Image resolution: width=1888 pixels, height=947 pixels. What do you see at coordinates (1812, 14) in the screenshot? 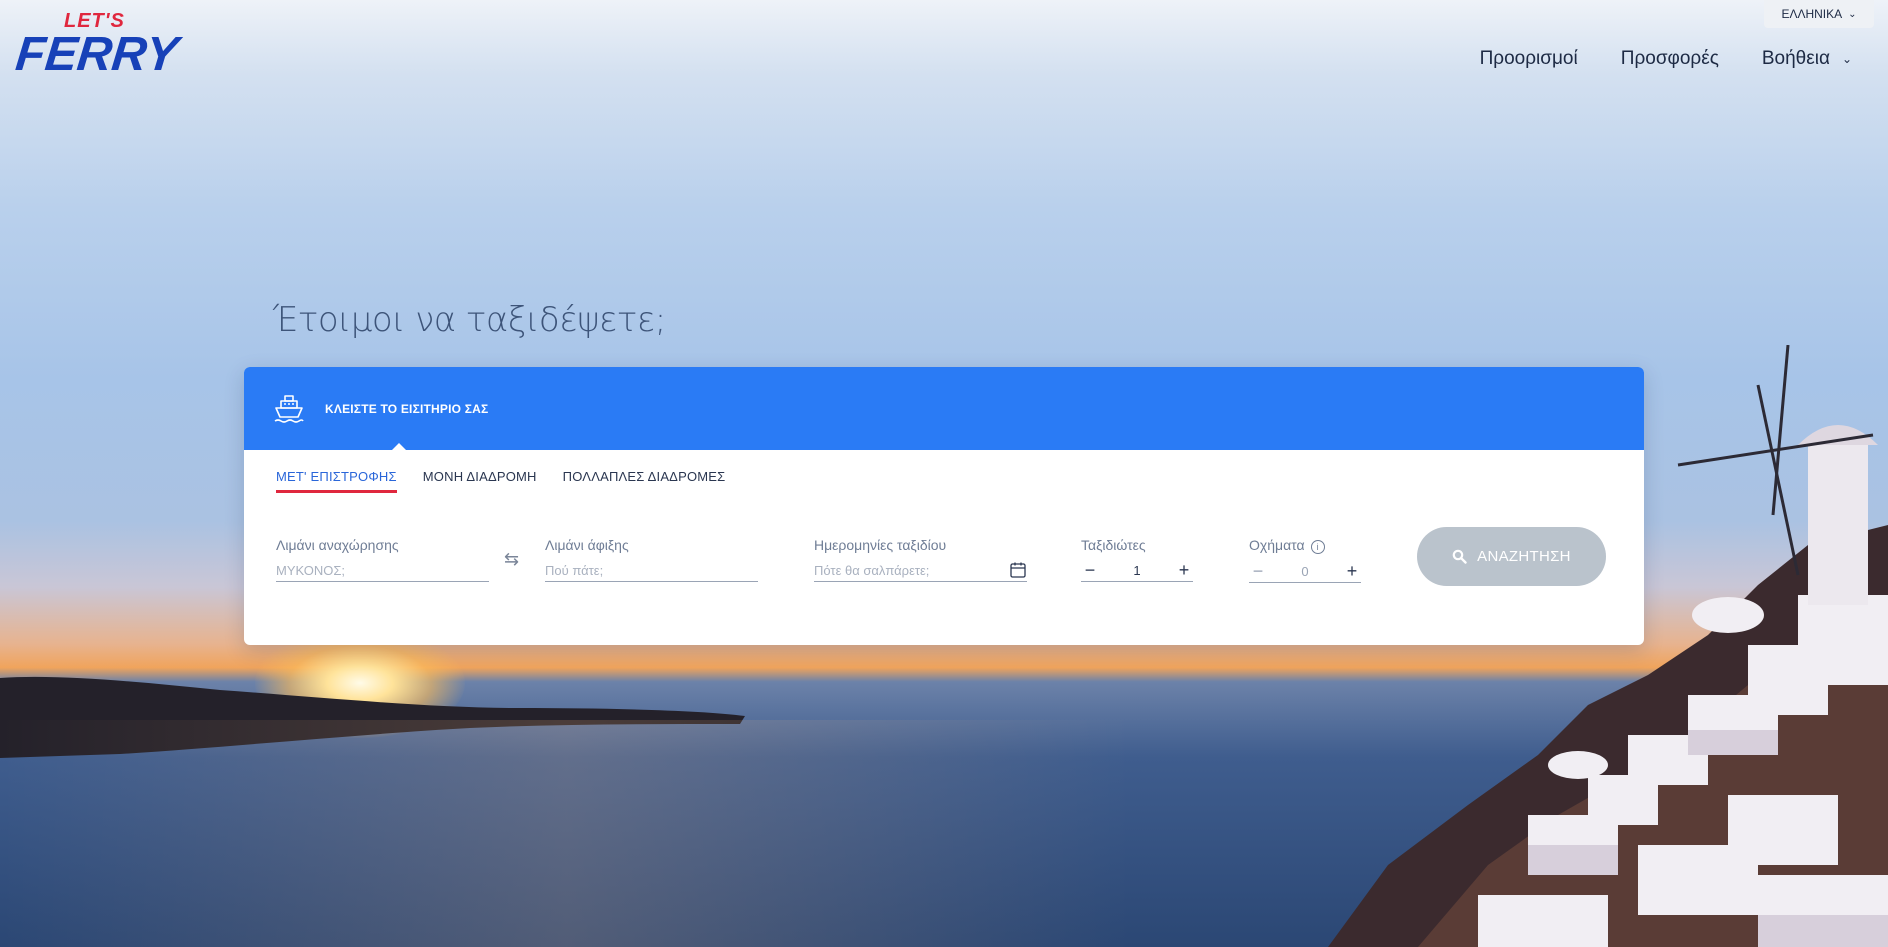
I see `language-label: ΕΛΛΗΝΙΚΑ` at bounding box center [1812, 14].